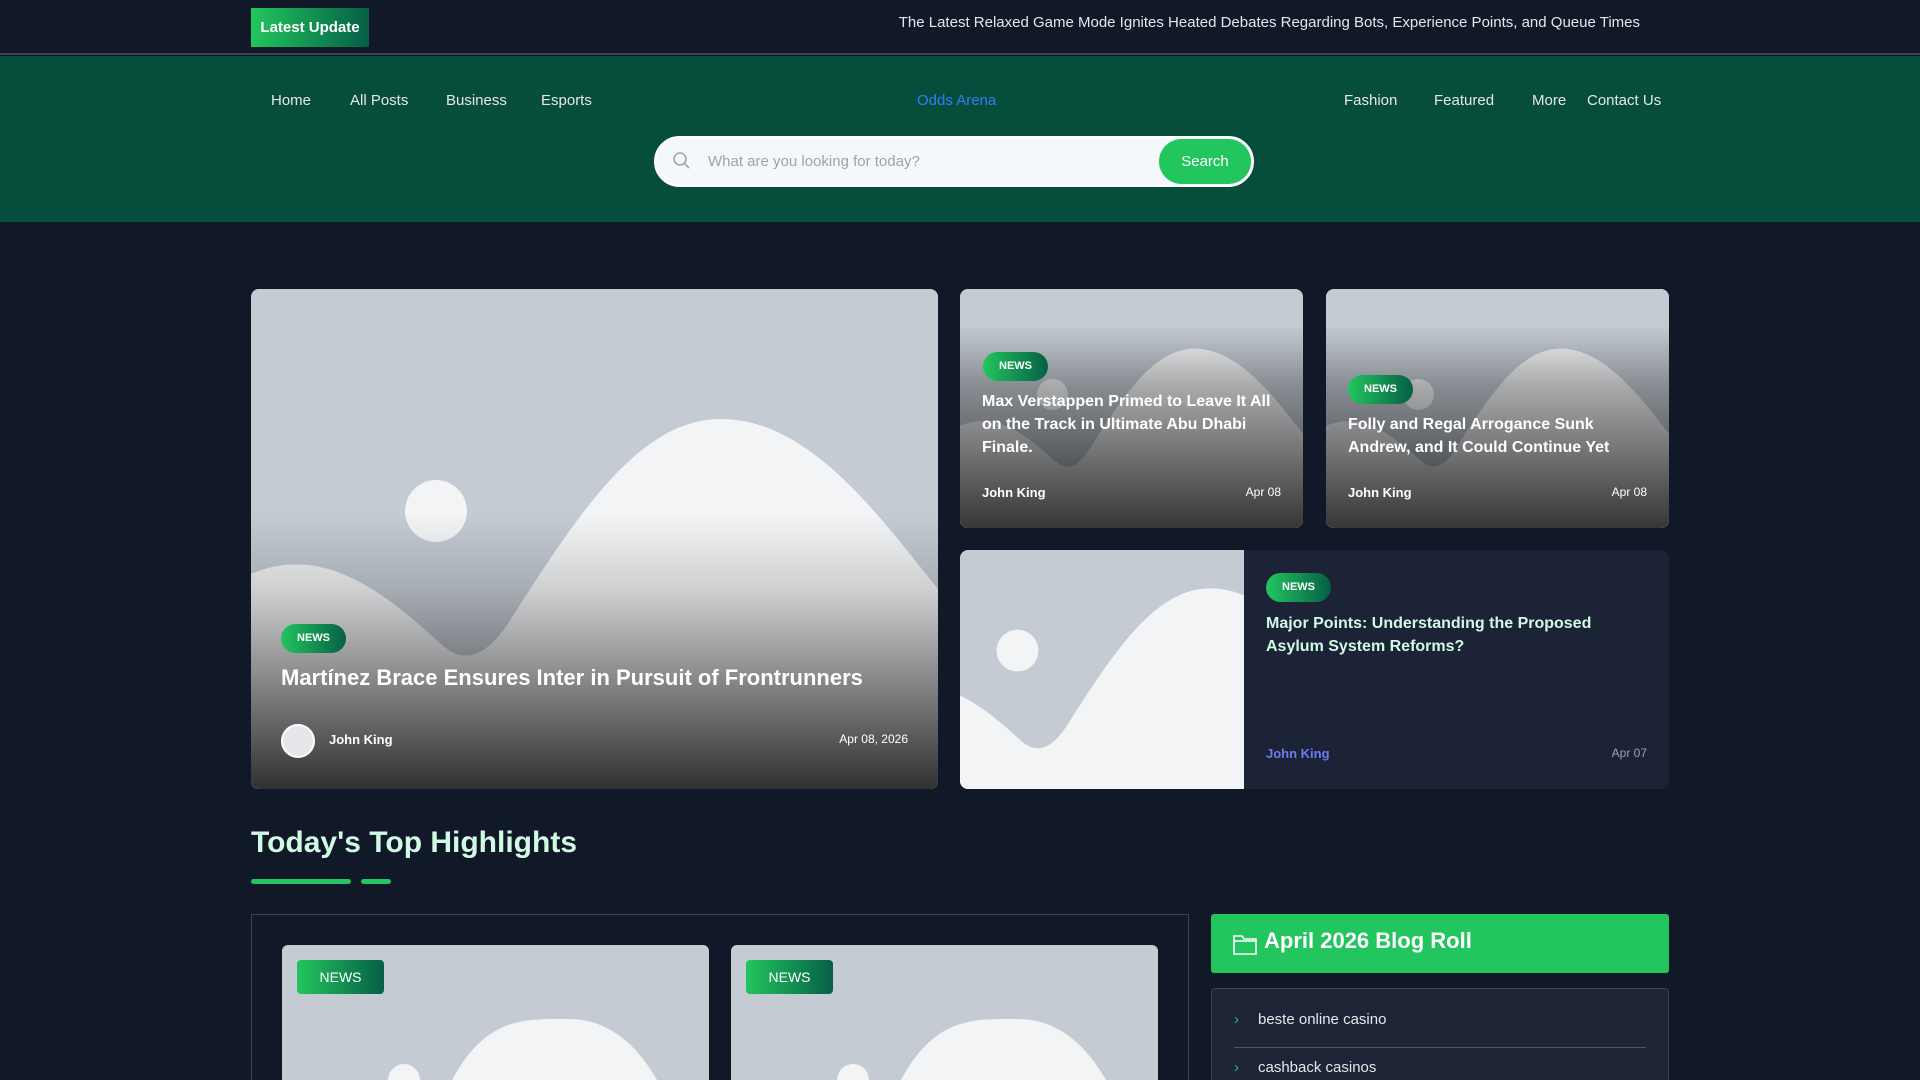  I want to click on search-input: What are you looking for today?, so click(814, 161).